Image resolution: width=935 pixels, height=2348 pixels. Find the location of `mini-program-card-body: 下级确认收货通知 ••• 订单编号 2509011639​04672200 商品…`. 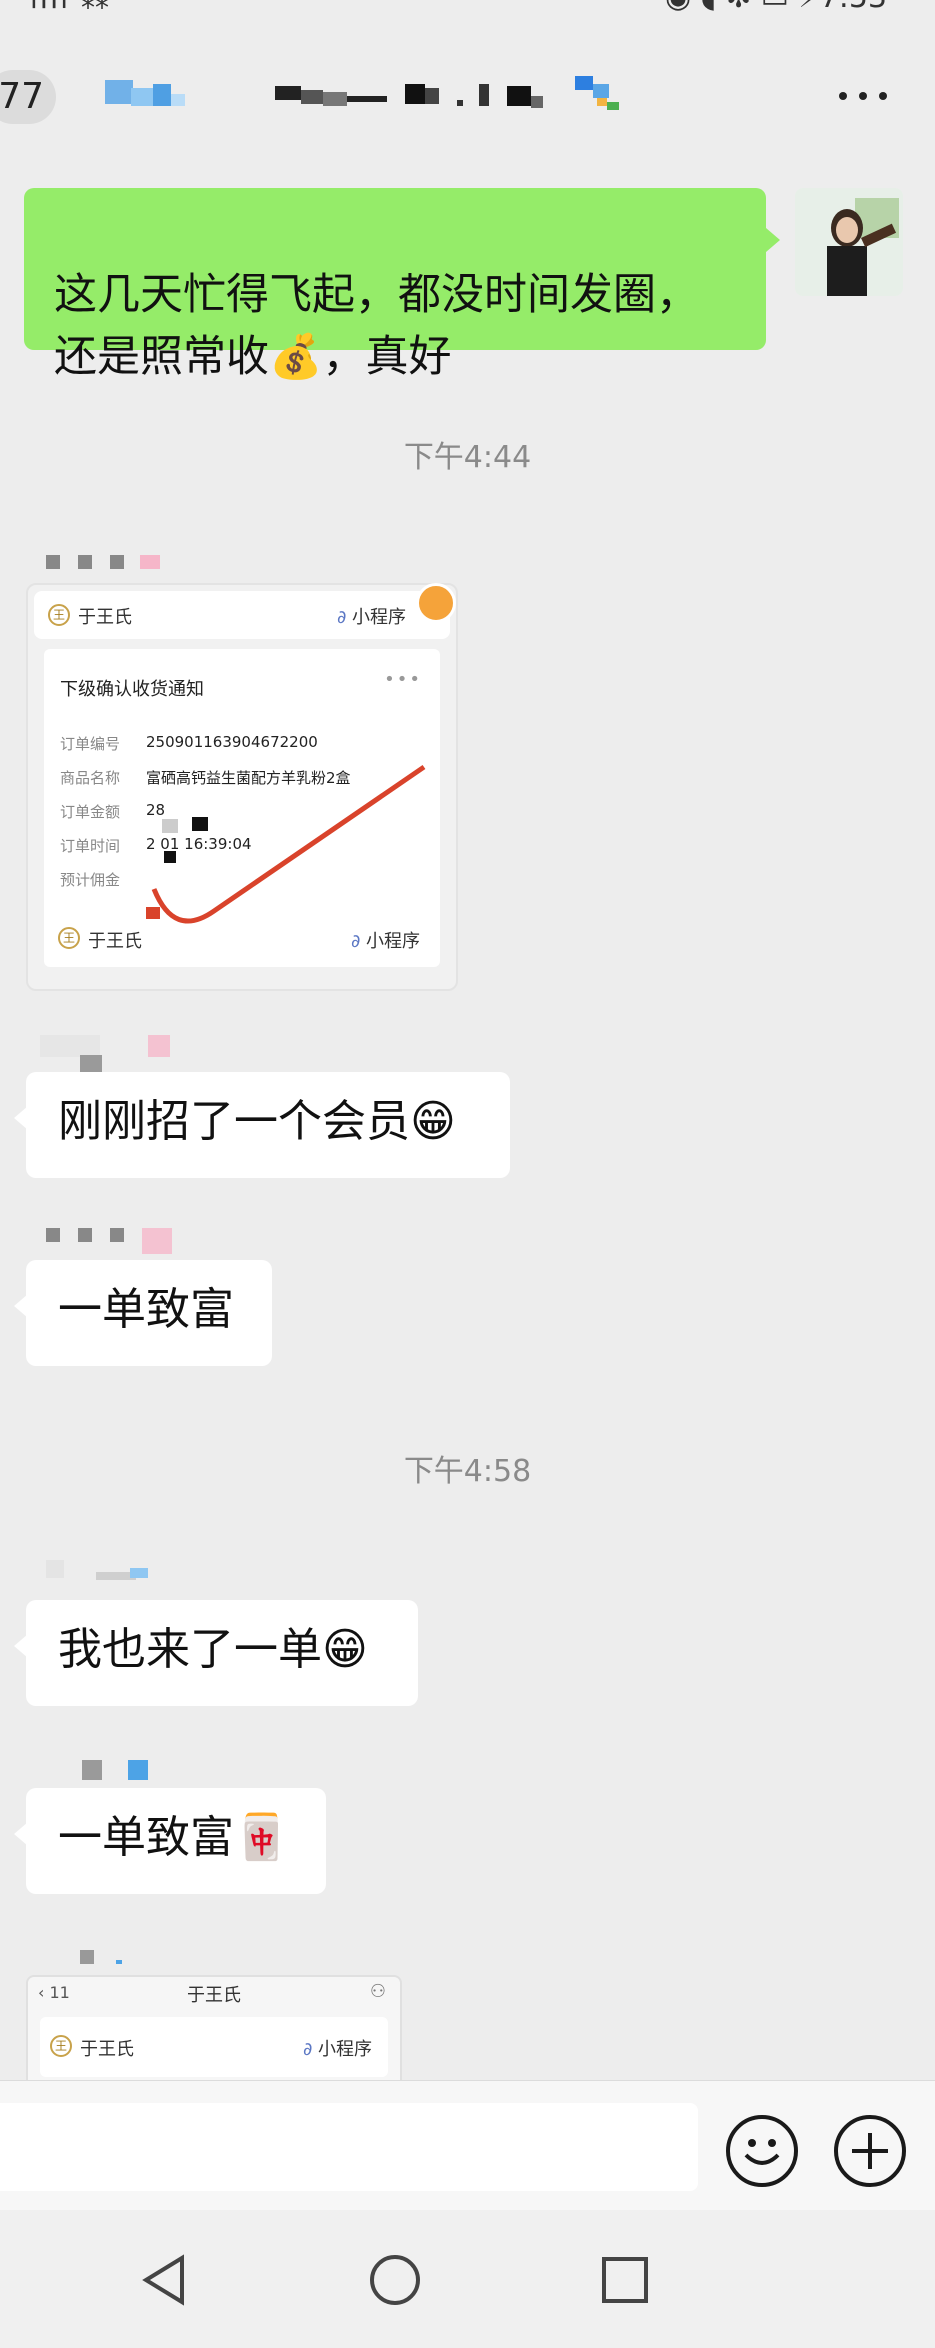

mini-program-card-body: 下级确认收货通知 ••• 订单编号 2509011639​04672200 商品… is located at coordinates (242, 808).